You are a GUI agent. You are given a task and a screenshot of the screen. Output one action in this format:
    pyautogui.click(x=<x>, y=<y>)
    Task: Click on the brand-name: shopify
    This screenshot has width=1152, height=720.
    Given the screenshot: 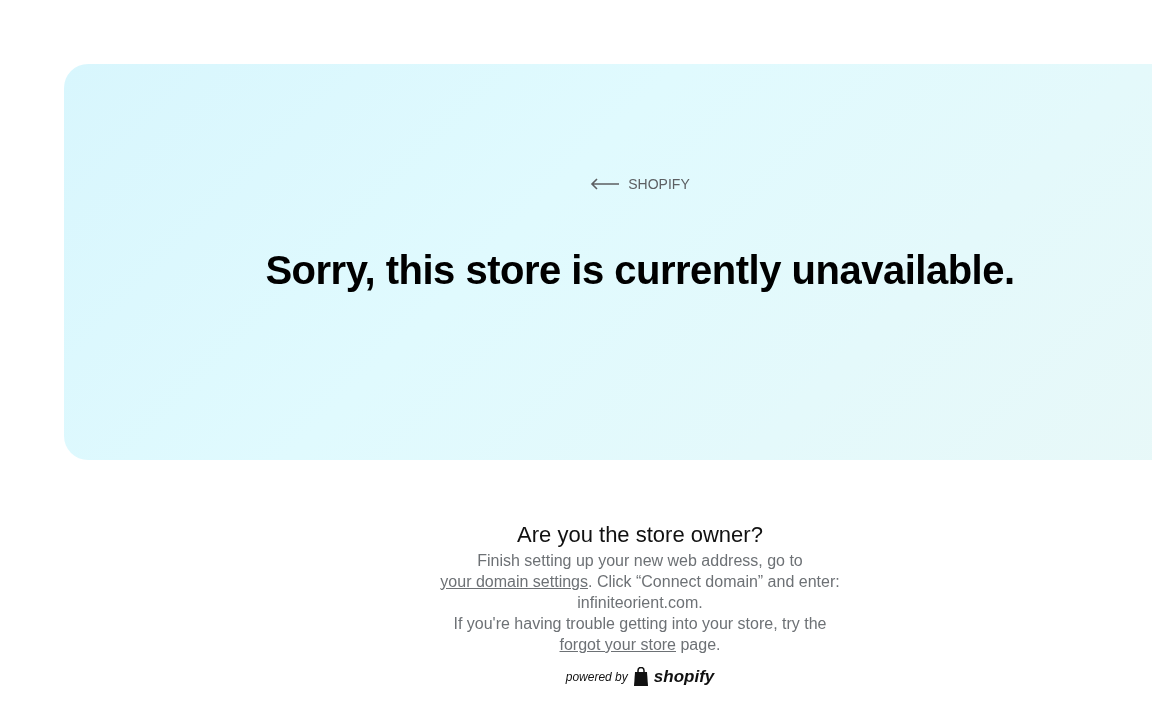 What is the action you would take?
    pyautogui.click(x=684, y=677)
    